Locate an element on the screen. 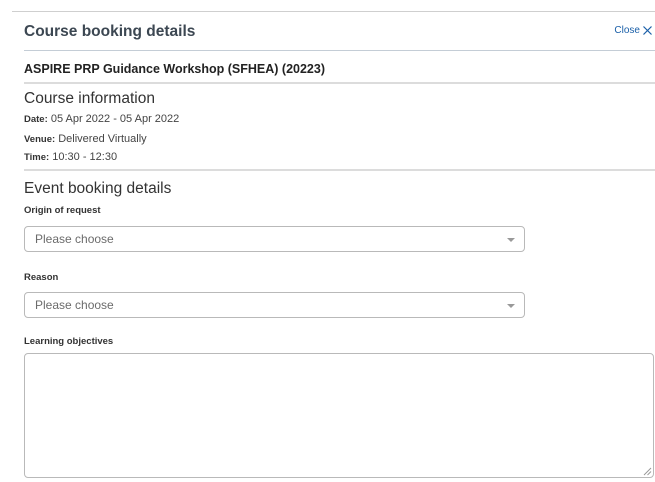 The height and width of the screenshot is (482, 655). reason-value: Please choose is located at coordinates (74, 305).